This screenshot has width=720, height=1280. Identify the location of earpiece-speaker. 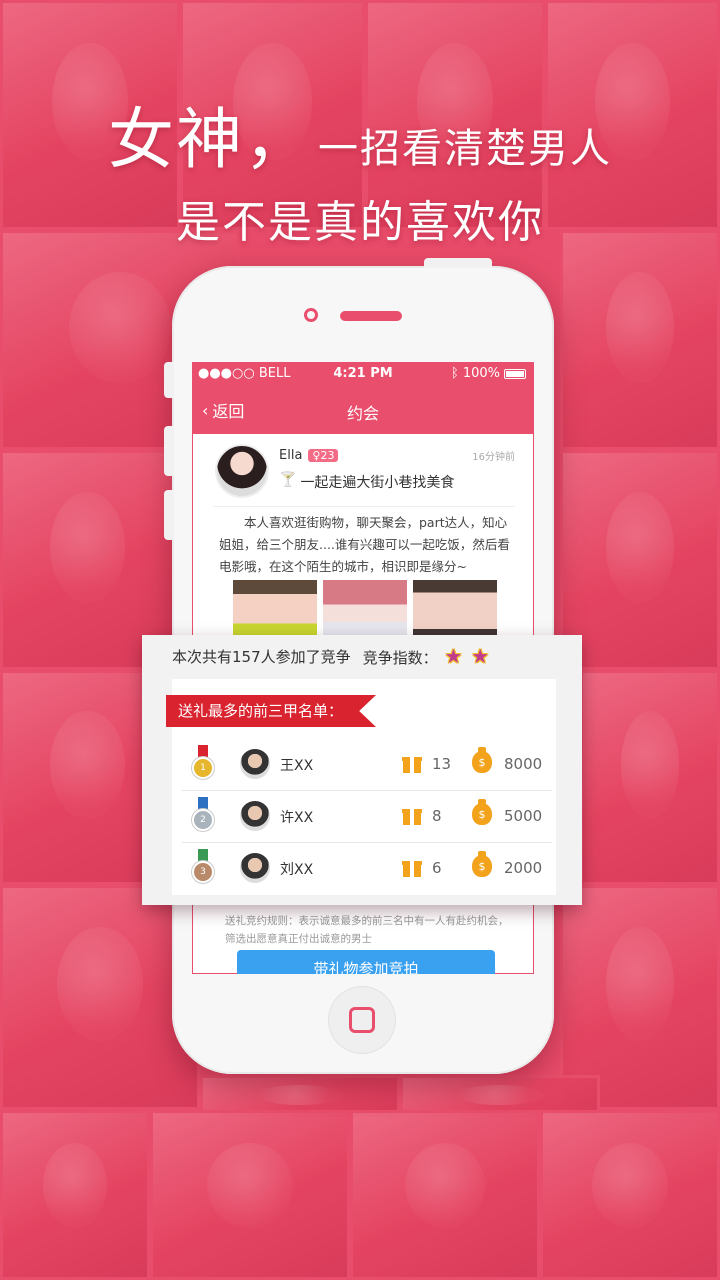
(371, 316).